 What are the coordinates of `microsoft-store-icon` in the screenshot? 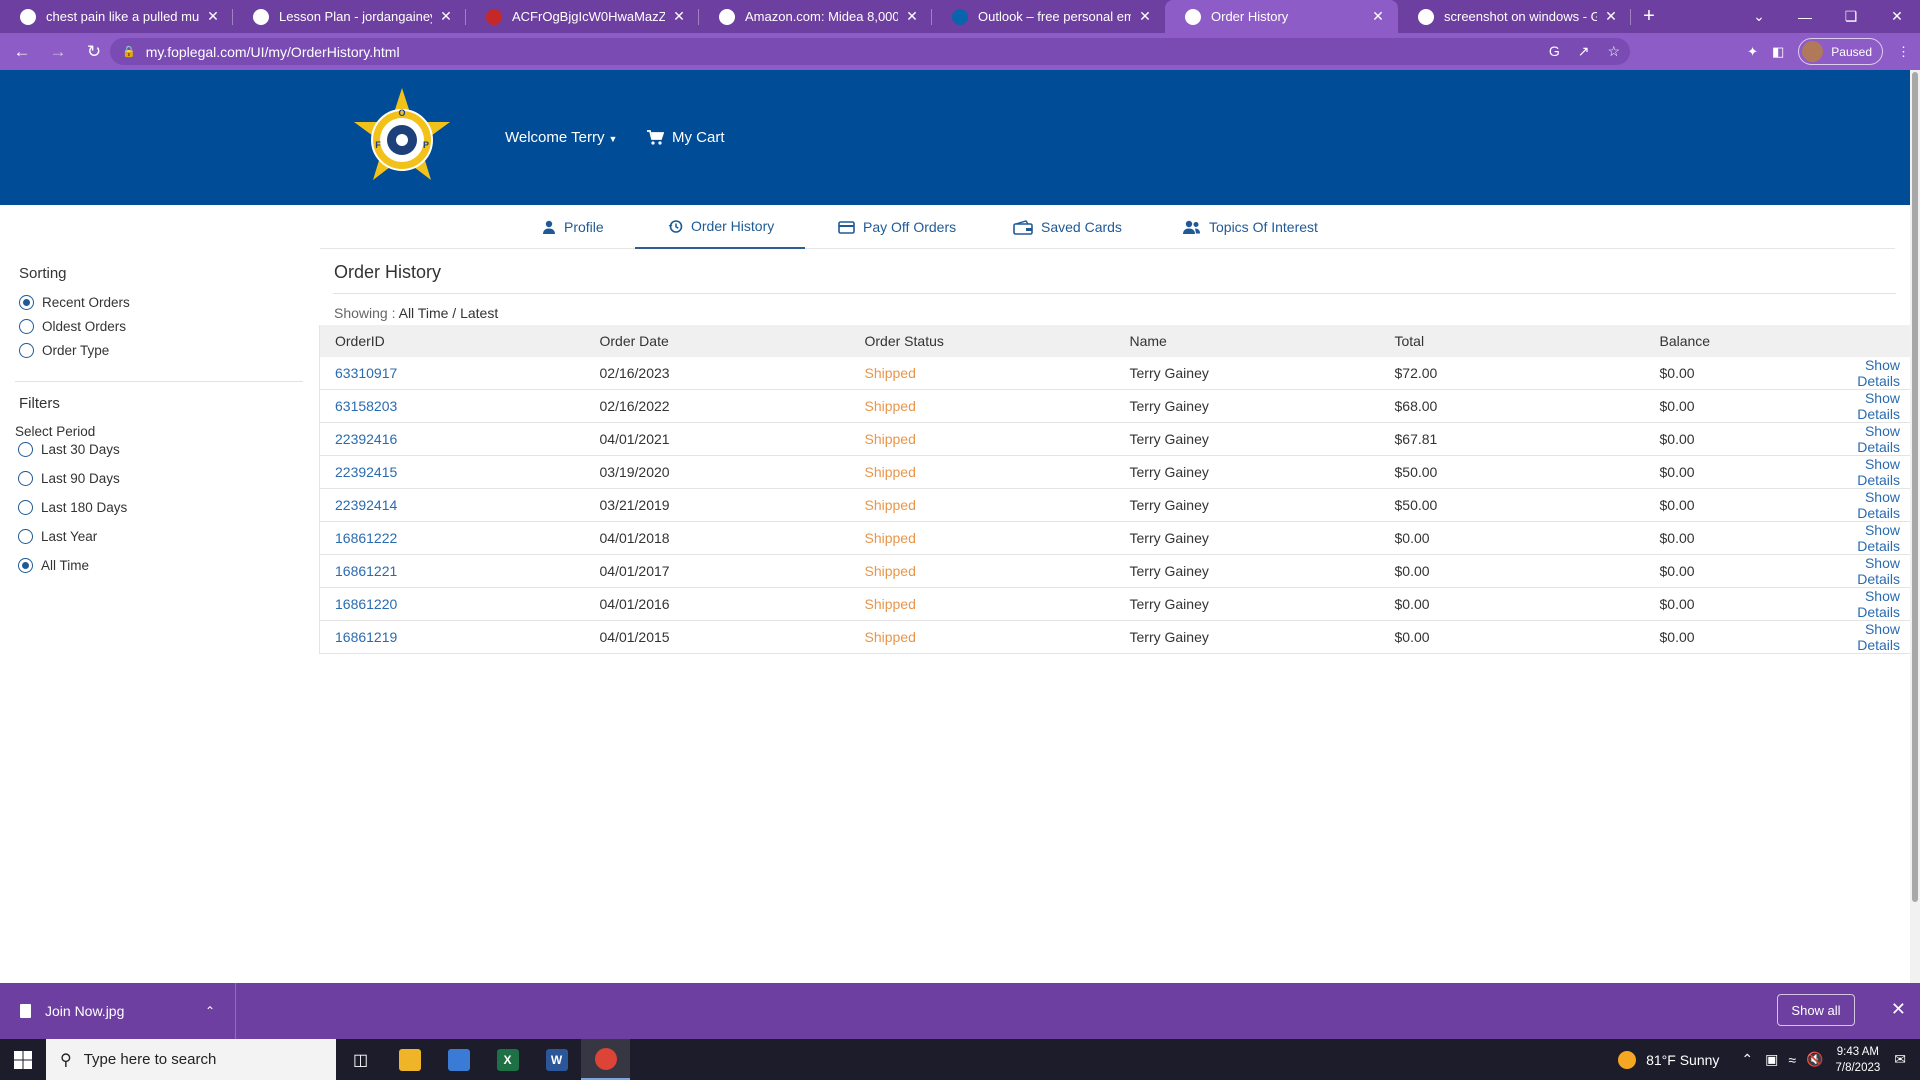 It's located at (458, 1059).